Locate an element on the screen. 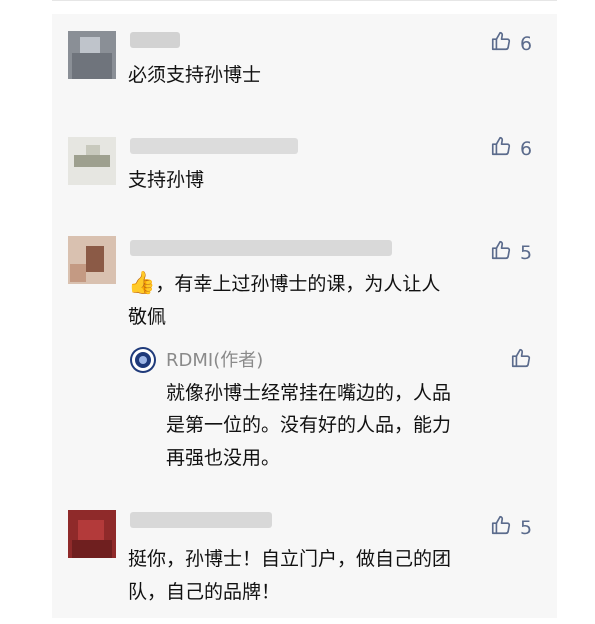 This screenshot has width=595, height=624. comment-text-line-2: 队，自己的品牌！ is located at coordinates (204, 592).